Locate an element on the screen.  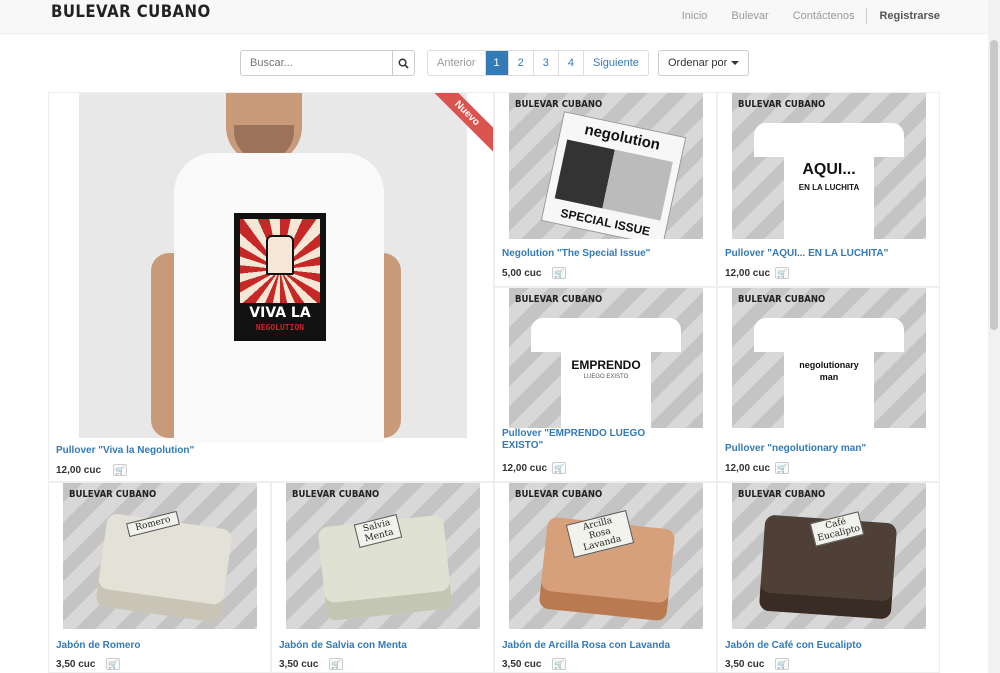
product-photo: BULEVAR CUBANO Romero is located at coordinates (160, 556).